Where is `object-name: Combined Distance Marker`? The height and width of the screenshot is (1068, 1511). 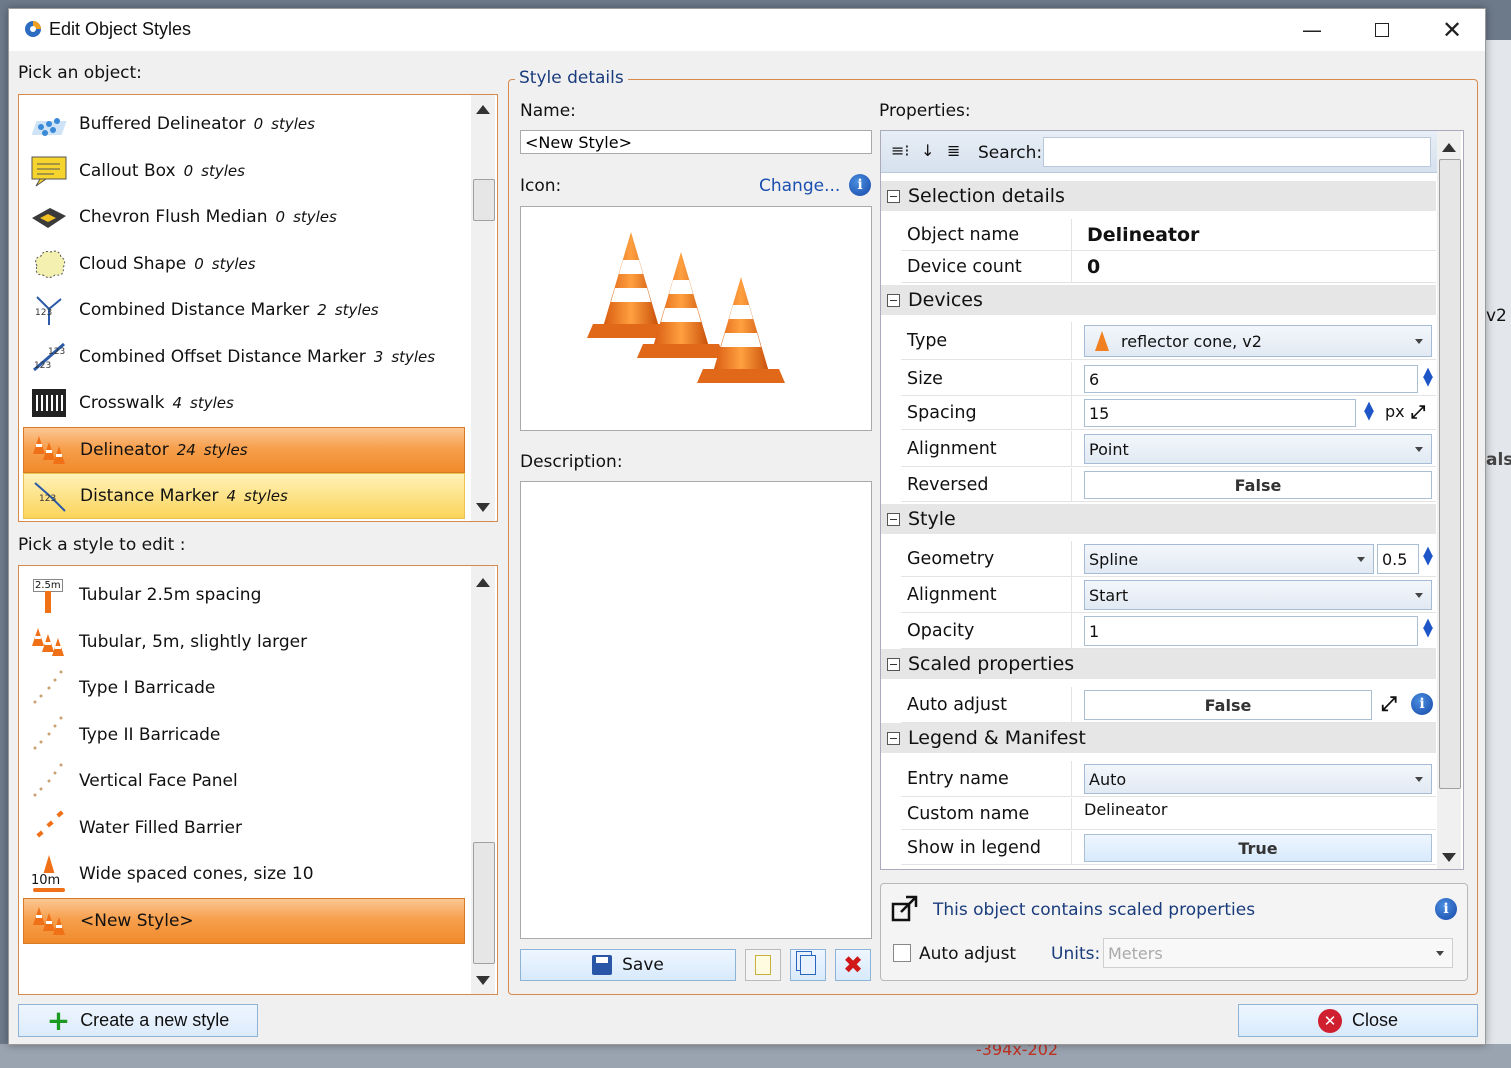 object-name: Combined Distance Marker is located at coordinates (194, 310).